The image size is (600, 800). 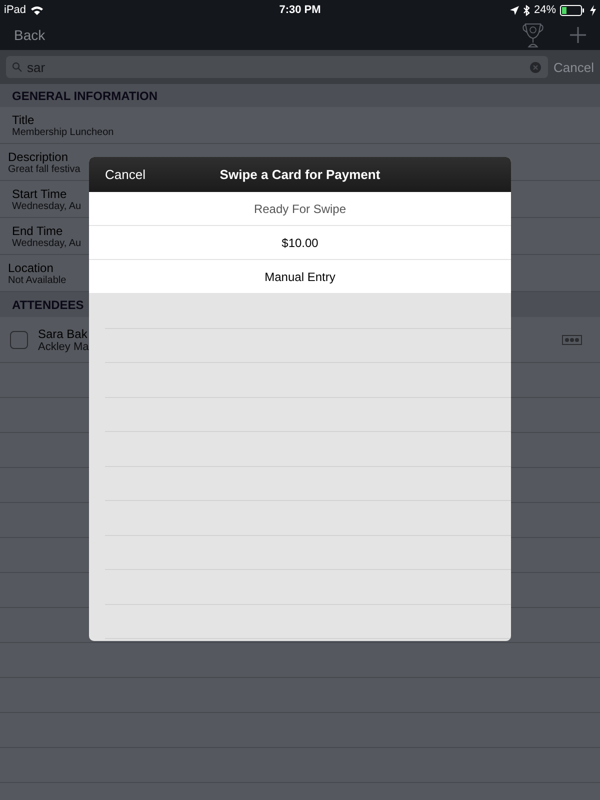 I want to click on swipe-status: Ready For Swipe, so click(x=300, y=209).